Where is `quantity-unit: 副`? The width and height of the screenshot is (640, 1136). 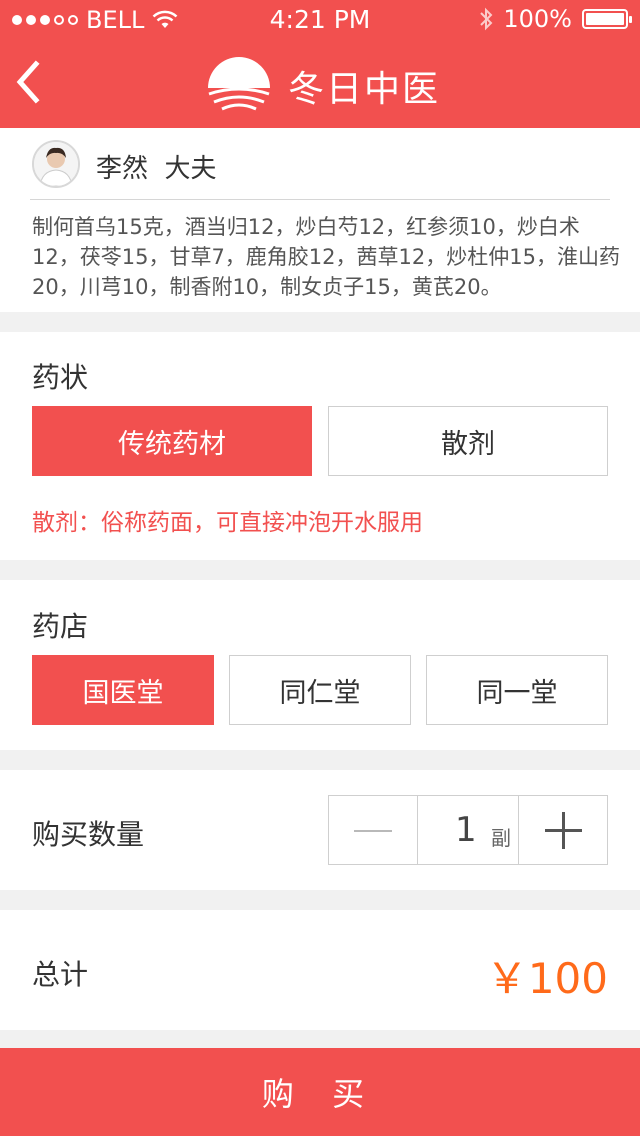
quantity-unit: 副 is located at coordinates (501, 838).